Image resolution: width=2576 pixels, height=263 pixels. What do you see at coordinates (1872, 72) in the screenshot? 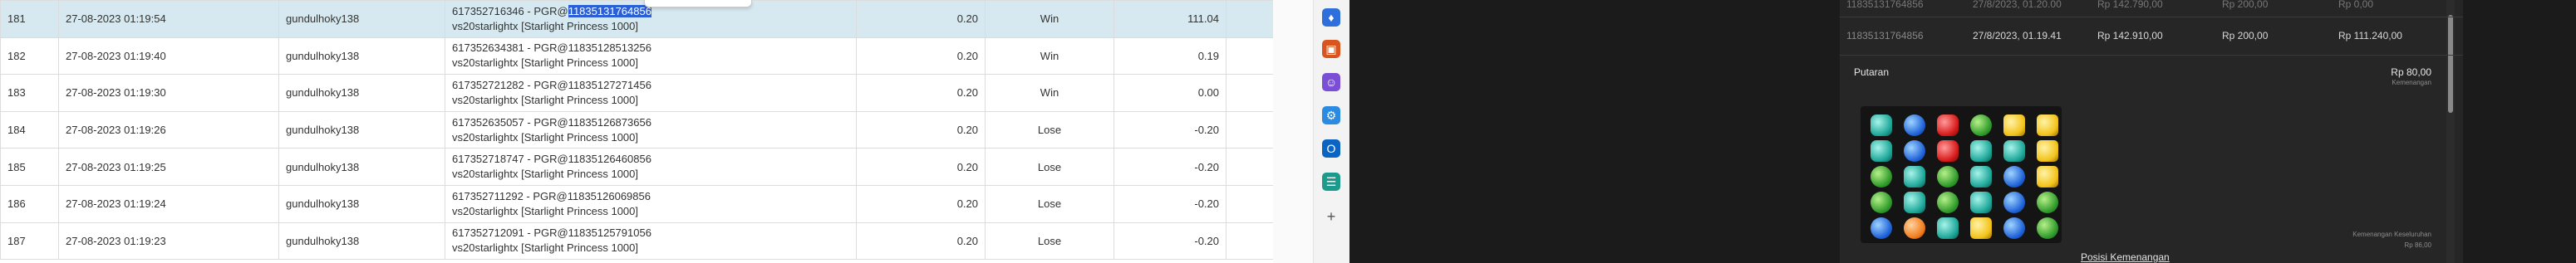
I see `spin-title: Putaran` at bounding box center [1872, 72].